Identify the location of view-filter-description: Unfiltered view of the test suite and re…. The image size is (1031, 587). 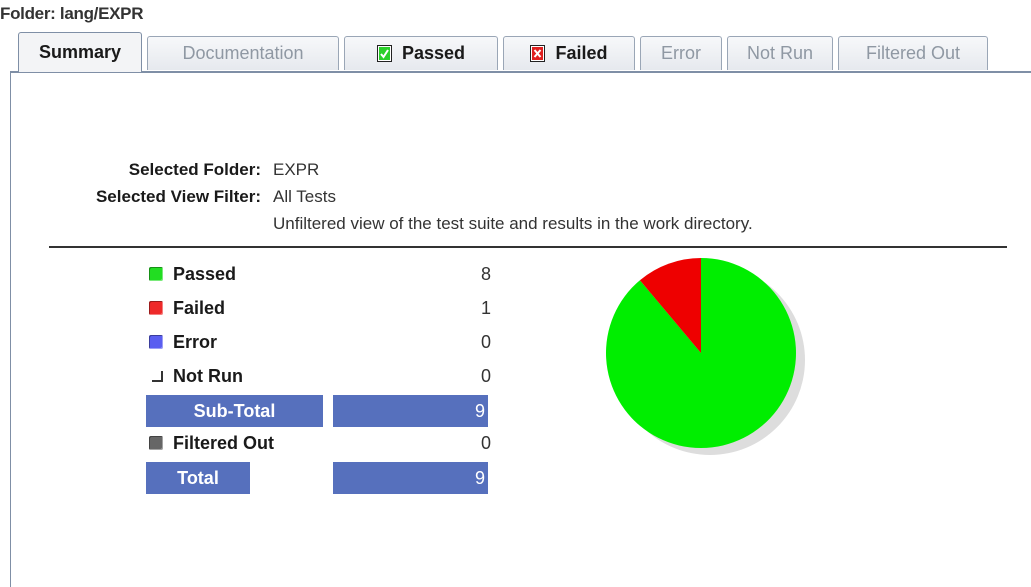
(513, 223).